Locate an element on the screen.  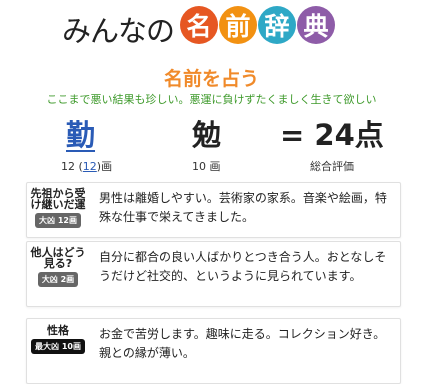
card-heading: 先祖から受け継いだ運 is located at coordinates (58, 199).